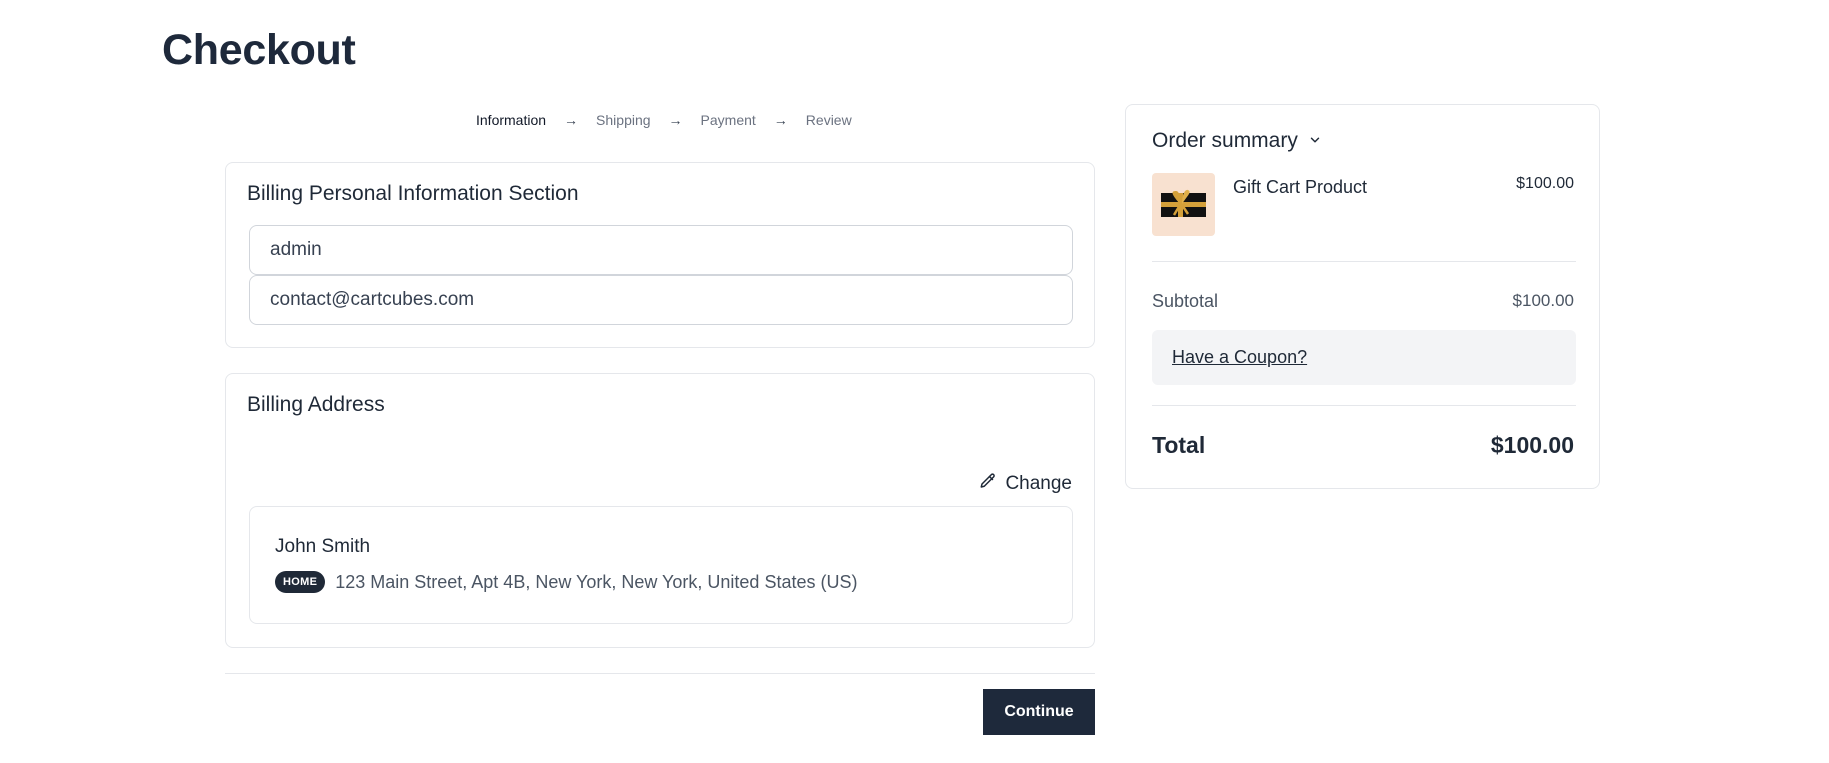 The height and width of the screenshot is (763, 1829). I want to click on billing-address-title: Billing Address, so click(316, 404).